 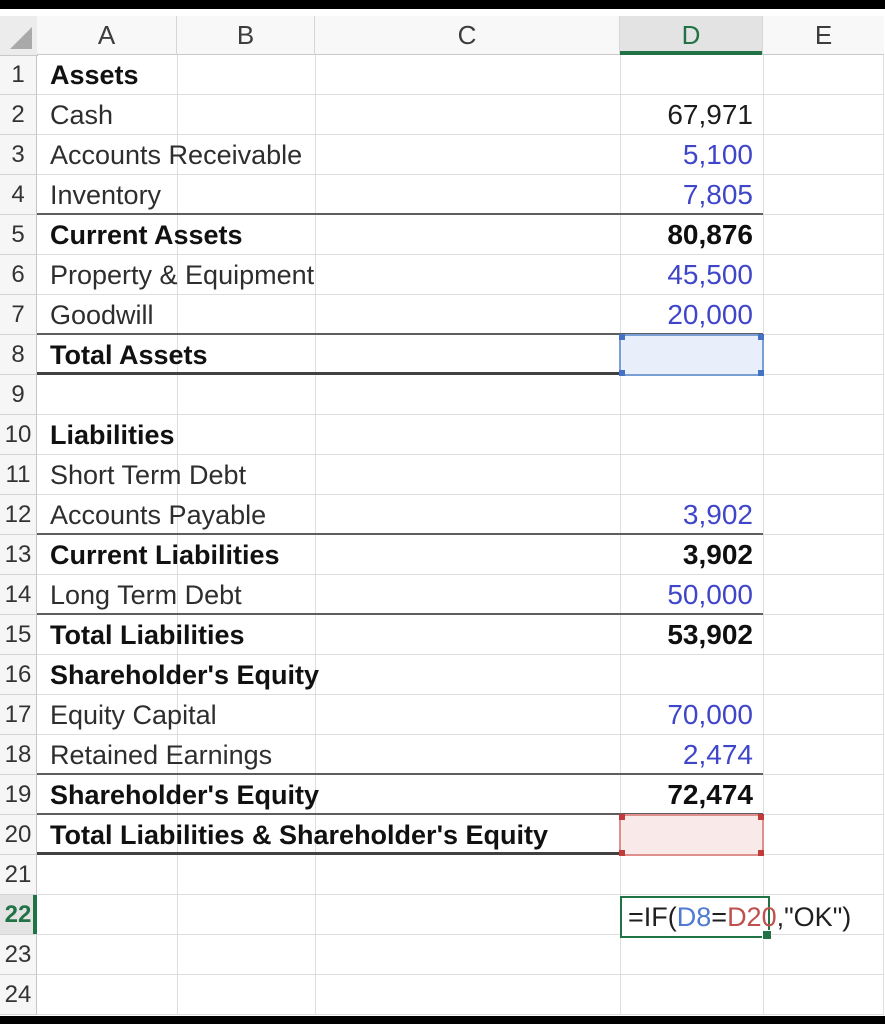 What do you see at coordinates (18, 835) in the screenshot?
I see `row-header-20: 20` at bounding box center [18, 835].